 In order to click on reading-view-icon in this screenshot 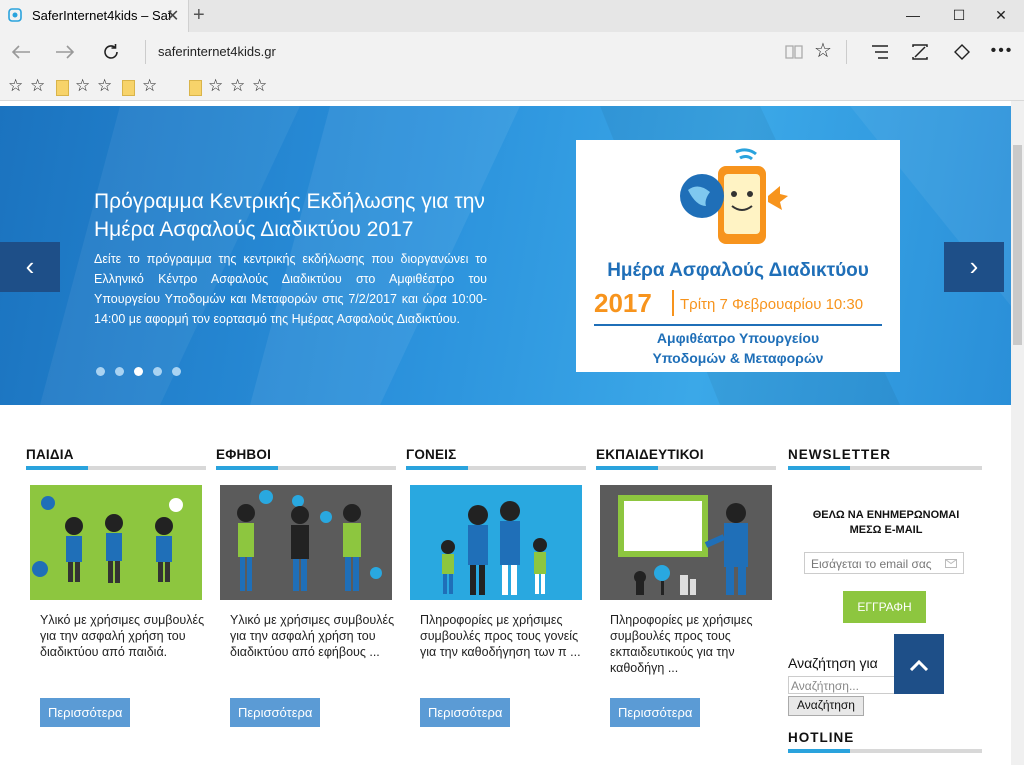, I will do `click(794, 52)`.